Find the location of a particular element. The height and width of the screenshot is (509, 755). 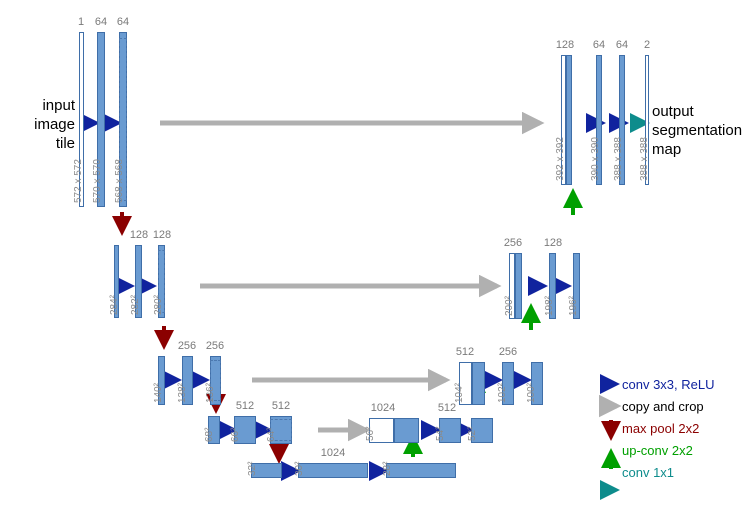

input-label-line: tile is located at coordinates (65, 143).